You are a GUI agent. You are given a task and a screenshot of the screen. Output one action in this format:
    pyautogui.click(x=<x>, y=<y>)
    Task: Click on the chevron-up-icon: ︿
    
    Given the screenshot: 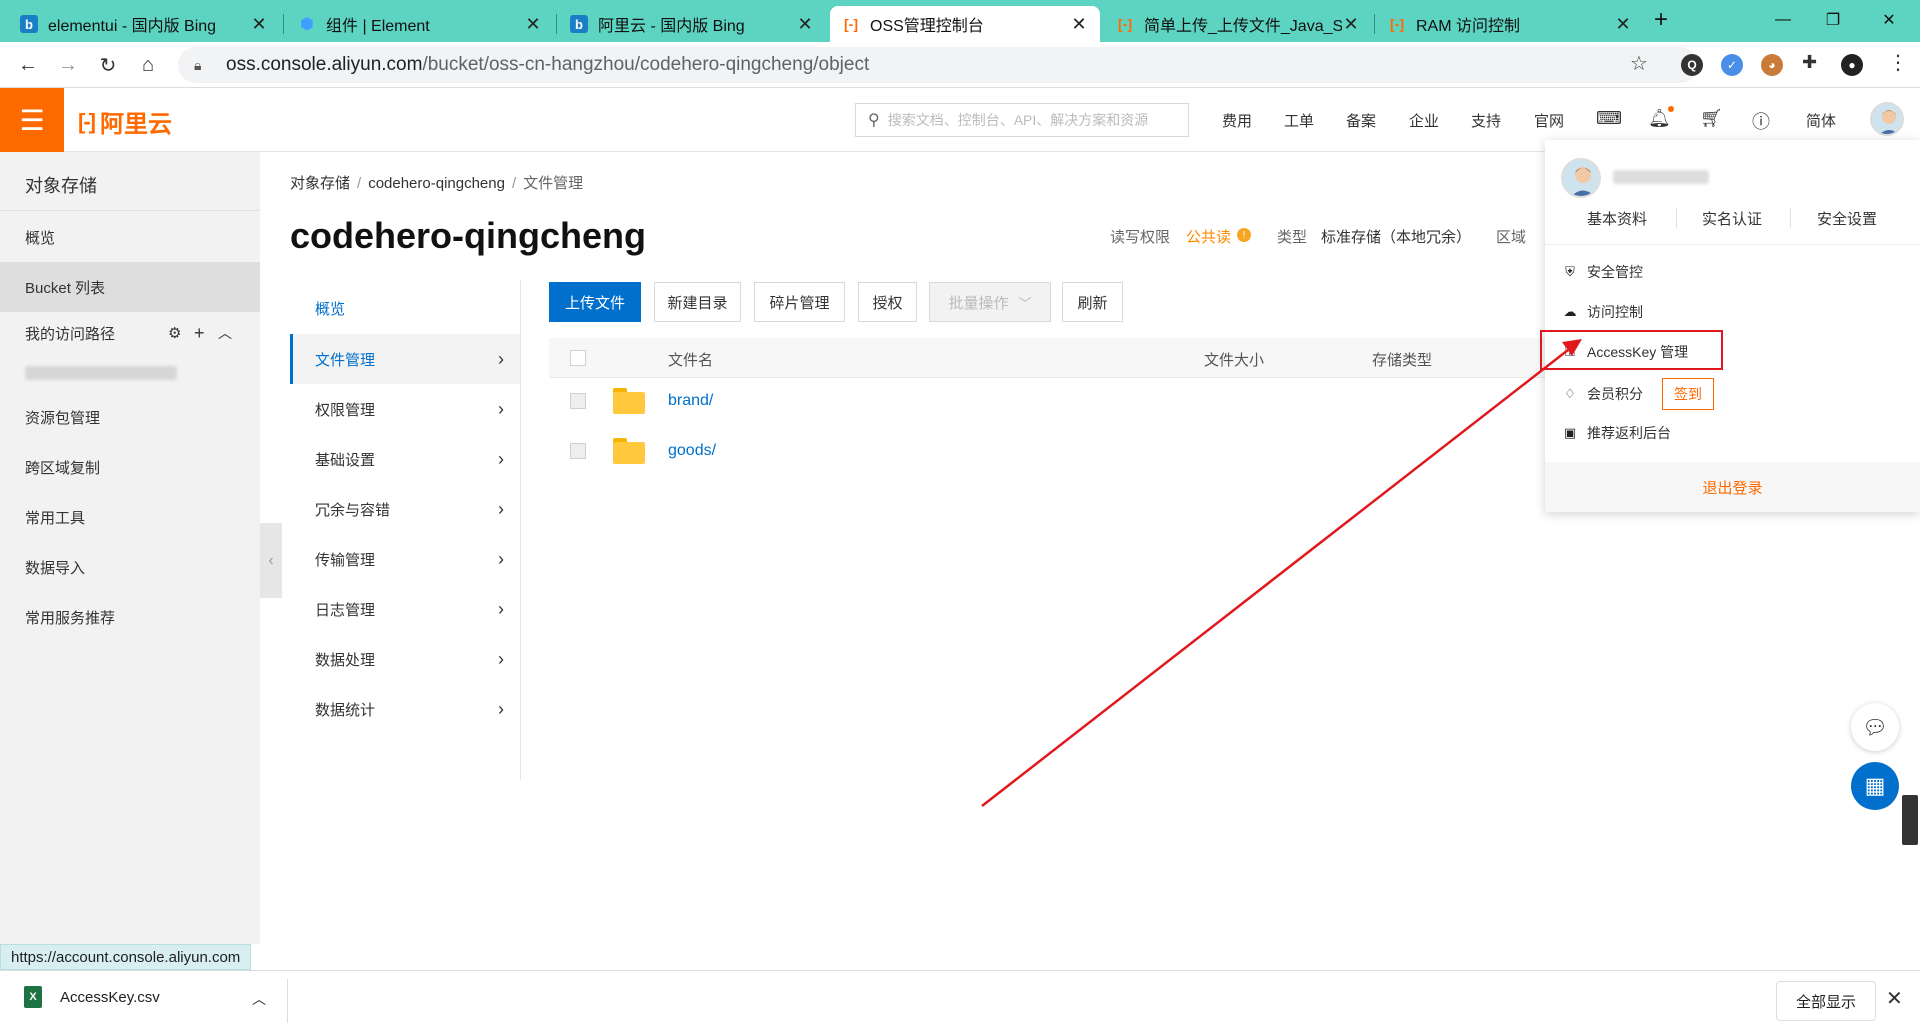 What is the action you would take?
    pyautogui.click(x=259, y=999)
    